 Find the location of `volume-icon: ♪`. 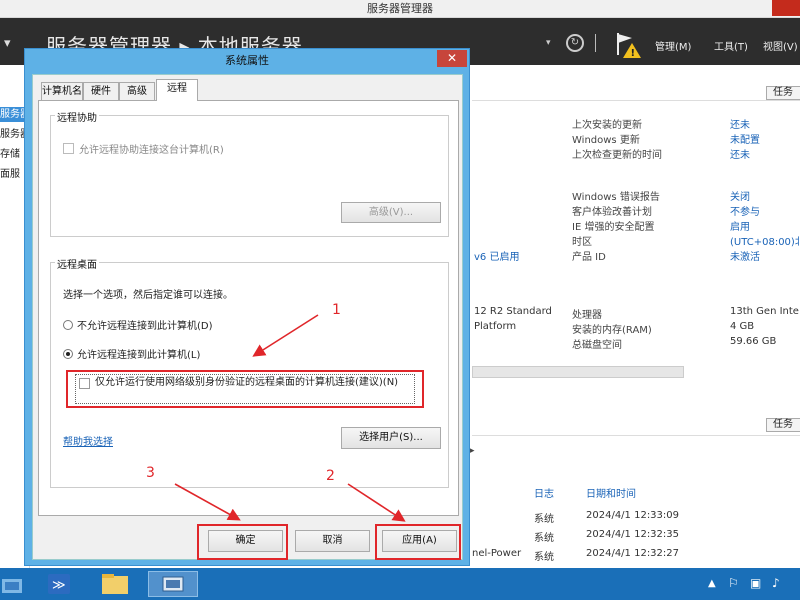

volume-icon: ♪ is located at coordinates (776, 583).